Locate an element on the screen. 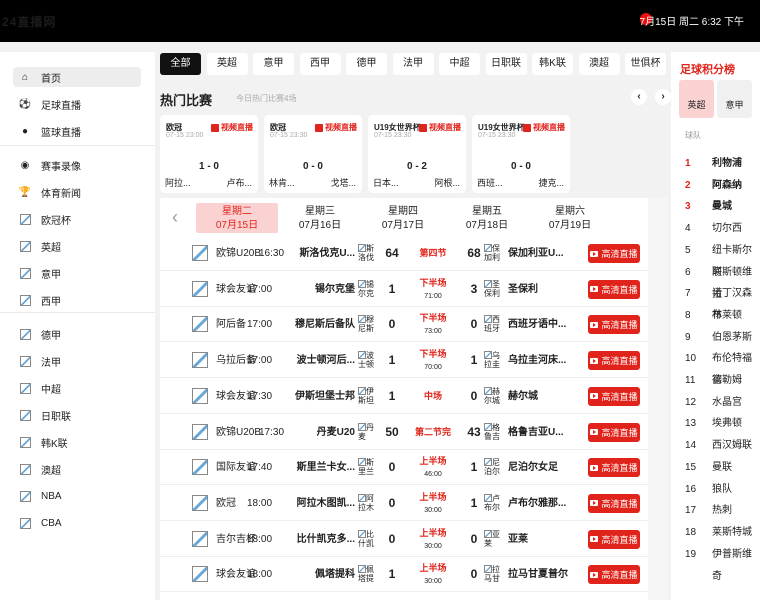 The height and width of the screenshot is (600, 760). standings-row: 15 曼联 is located at coordinates (715, 468).